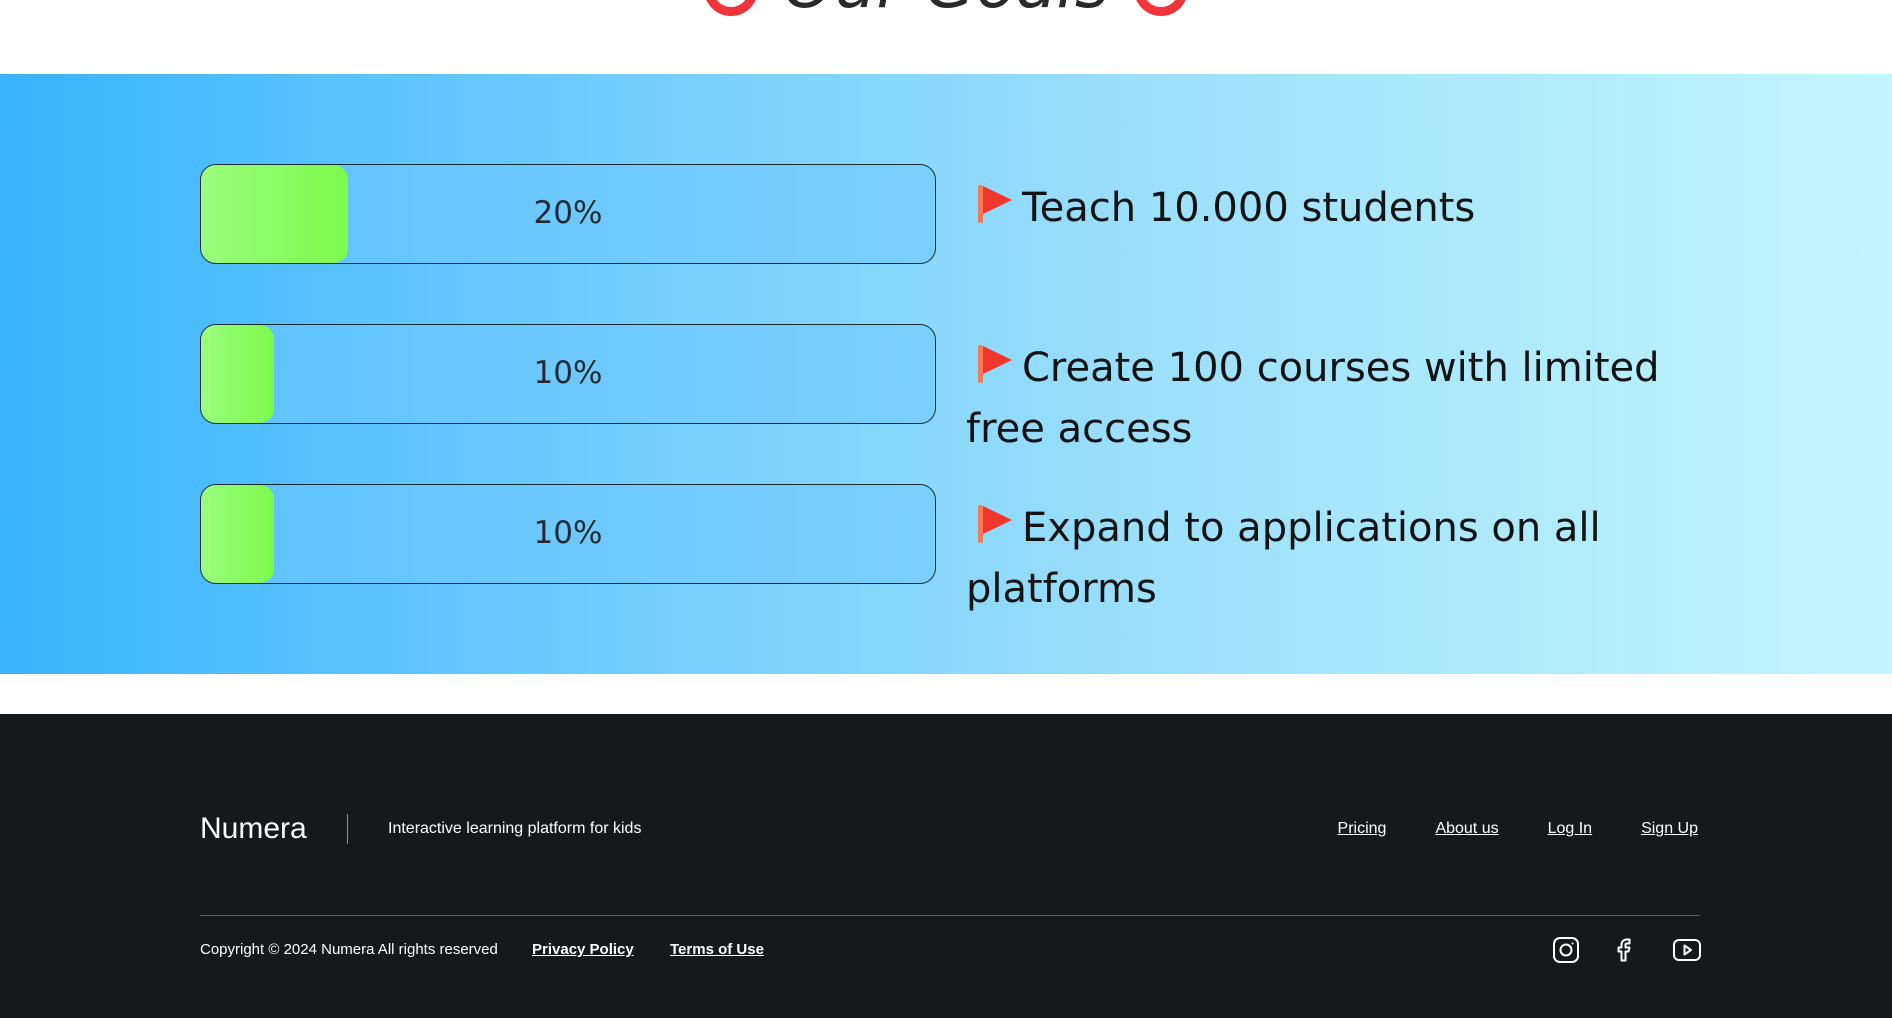 The image size is (1892, 1018). Describe the element at coordinates (253, 829) in the screenshot. I see `footer-brand: Numera` at that location.